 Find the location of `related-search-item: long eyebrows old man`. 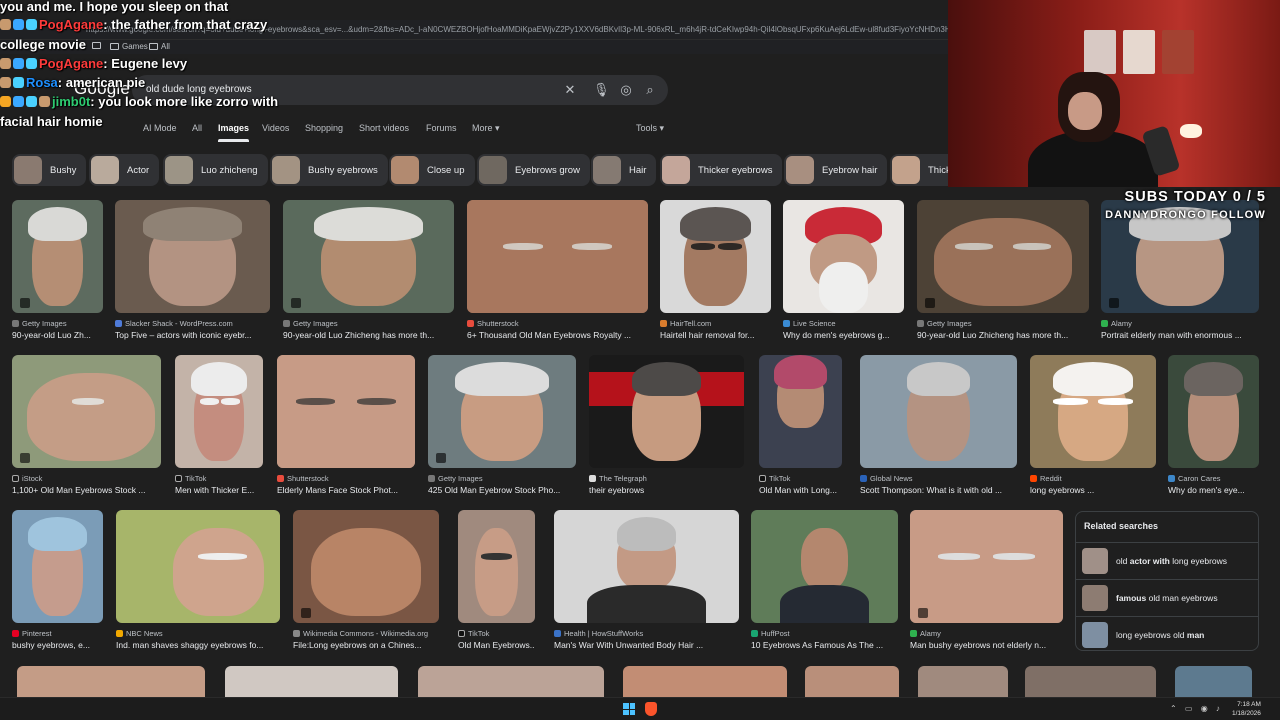

related-search-item: long eyebrows old man is located at coordinates (1167, 634).